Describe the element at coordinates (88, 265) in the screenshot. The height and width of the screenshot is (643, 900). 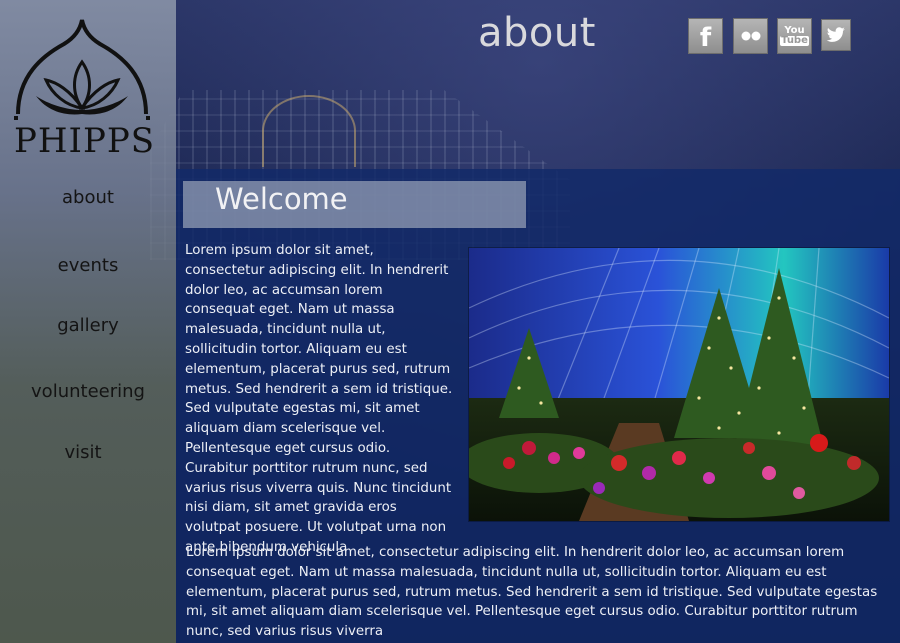
I see `nav-item-events: events` at that location.